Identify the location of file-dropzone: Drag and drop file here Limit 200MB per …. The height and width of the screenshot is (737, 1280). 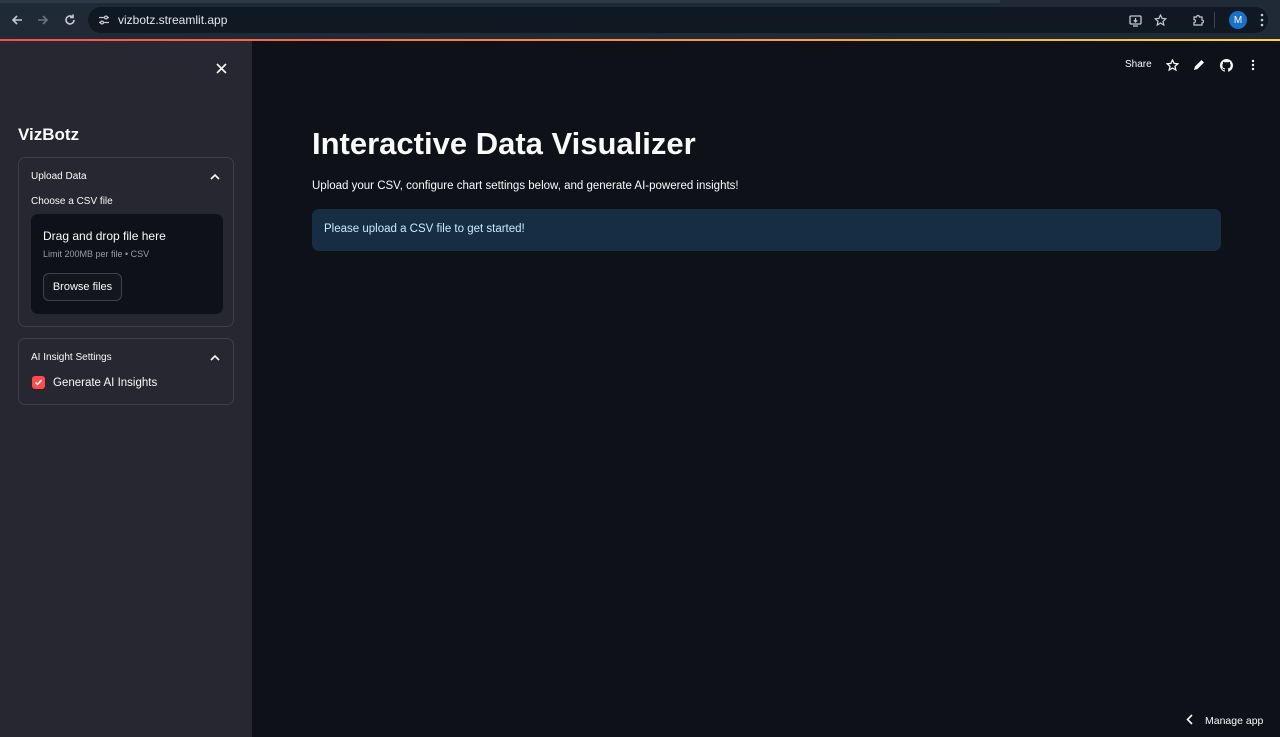
(127, 264).